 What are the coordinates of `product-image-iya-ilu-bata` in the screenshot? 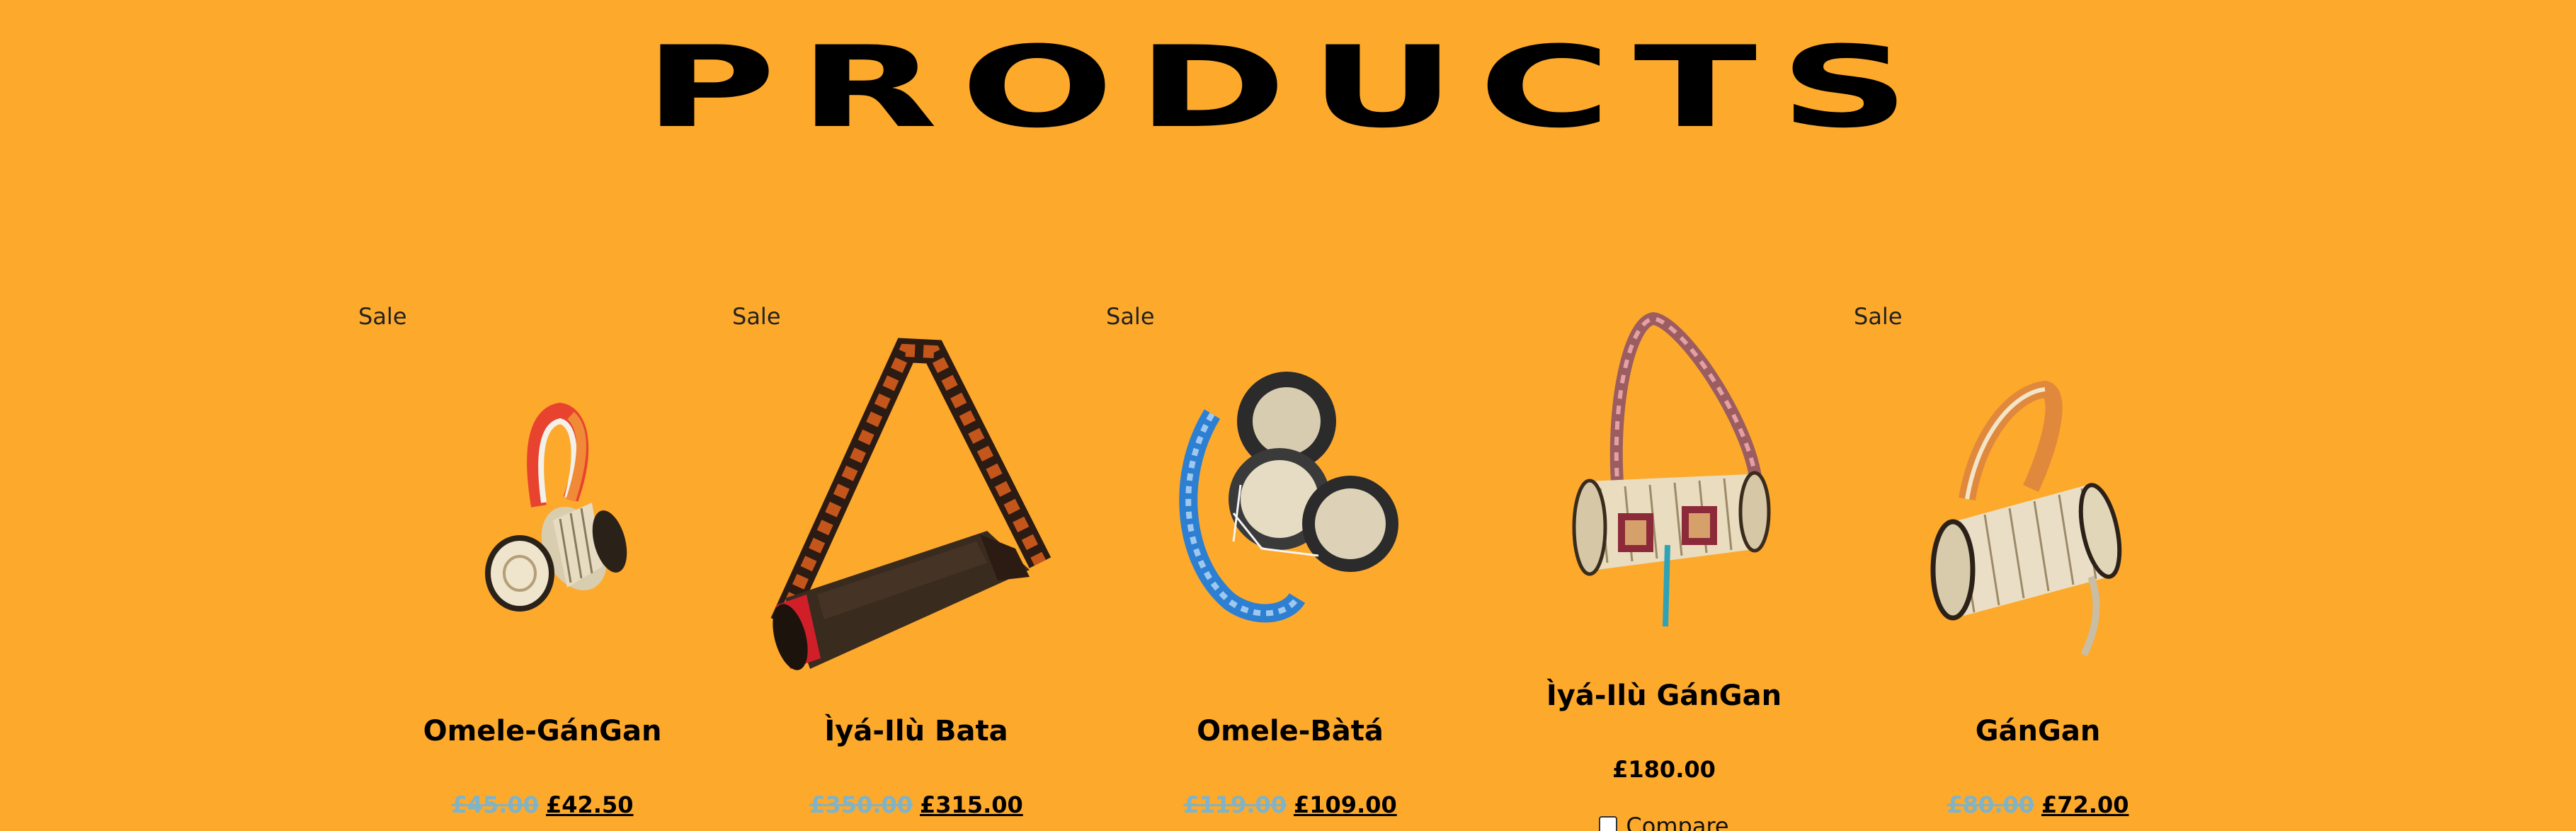 It's located at (916, 506).